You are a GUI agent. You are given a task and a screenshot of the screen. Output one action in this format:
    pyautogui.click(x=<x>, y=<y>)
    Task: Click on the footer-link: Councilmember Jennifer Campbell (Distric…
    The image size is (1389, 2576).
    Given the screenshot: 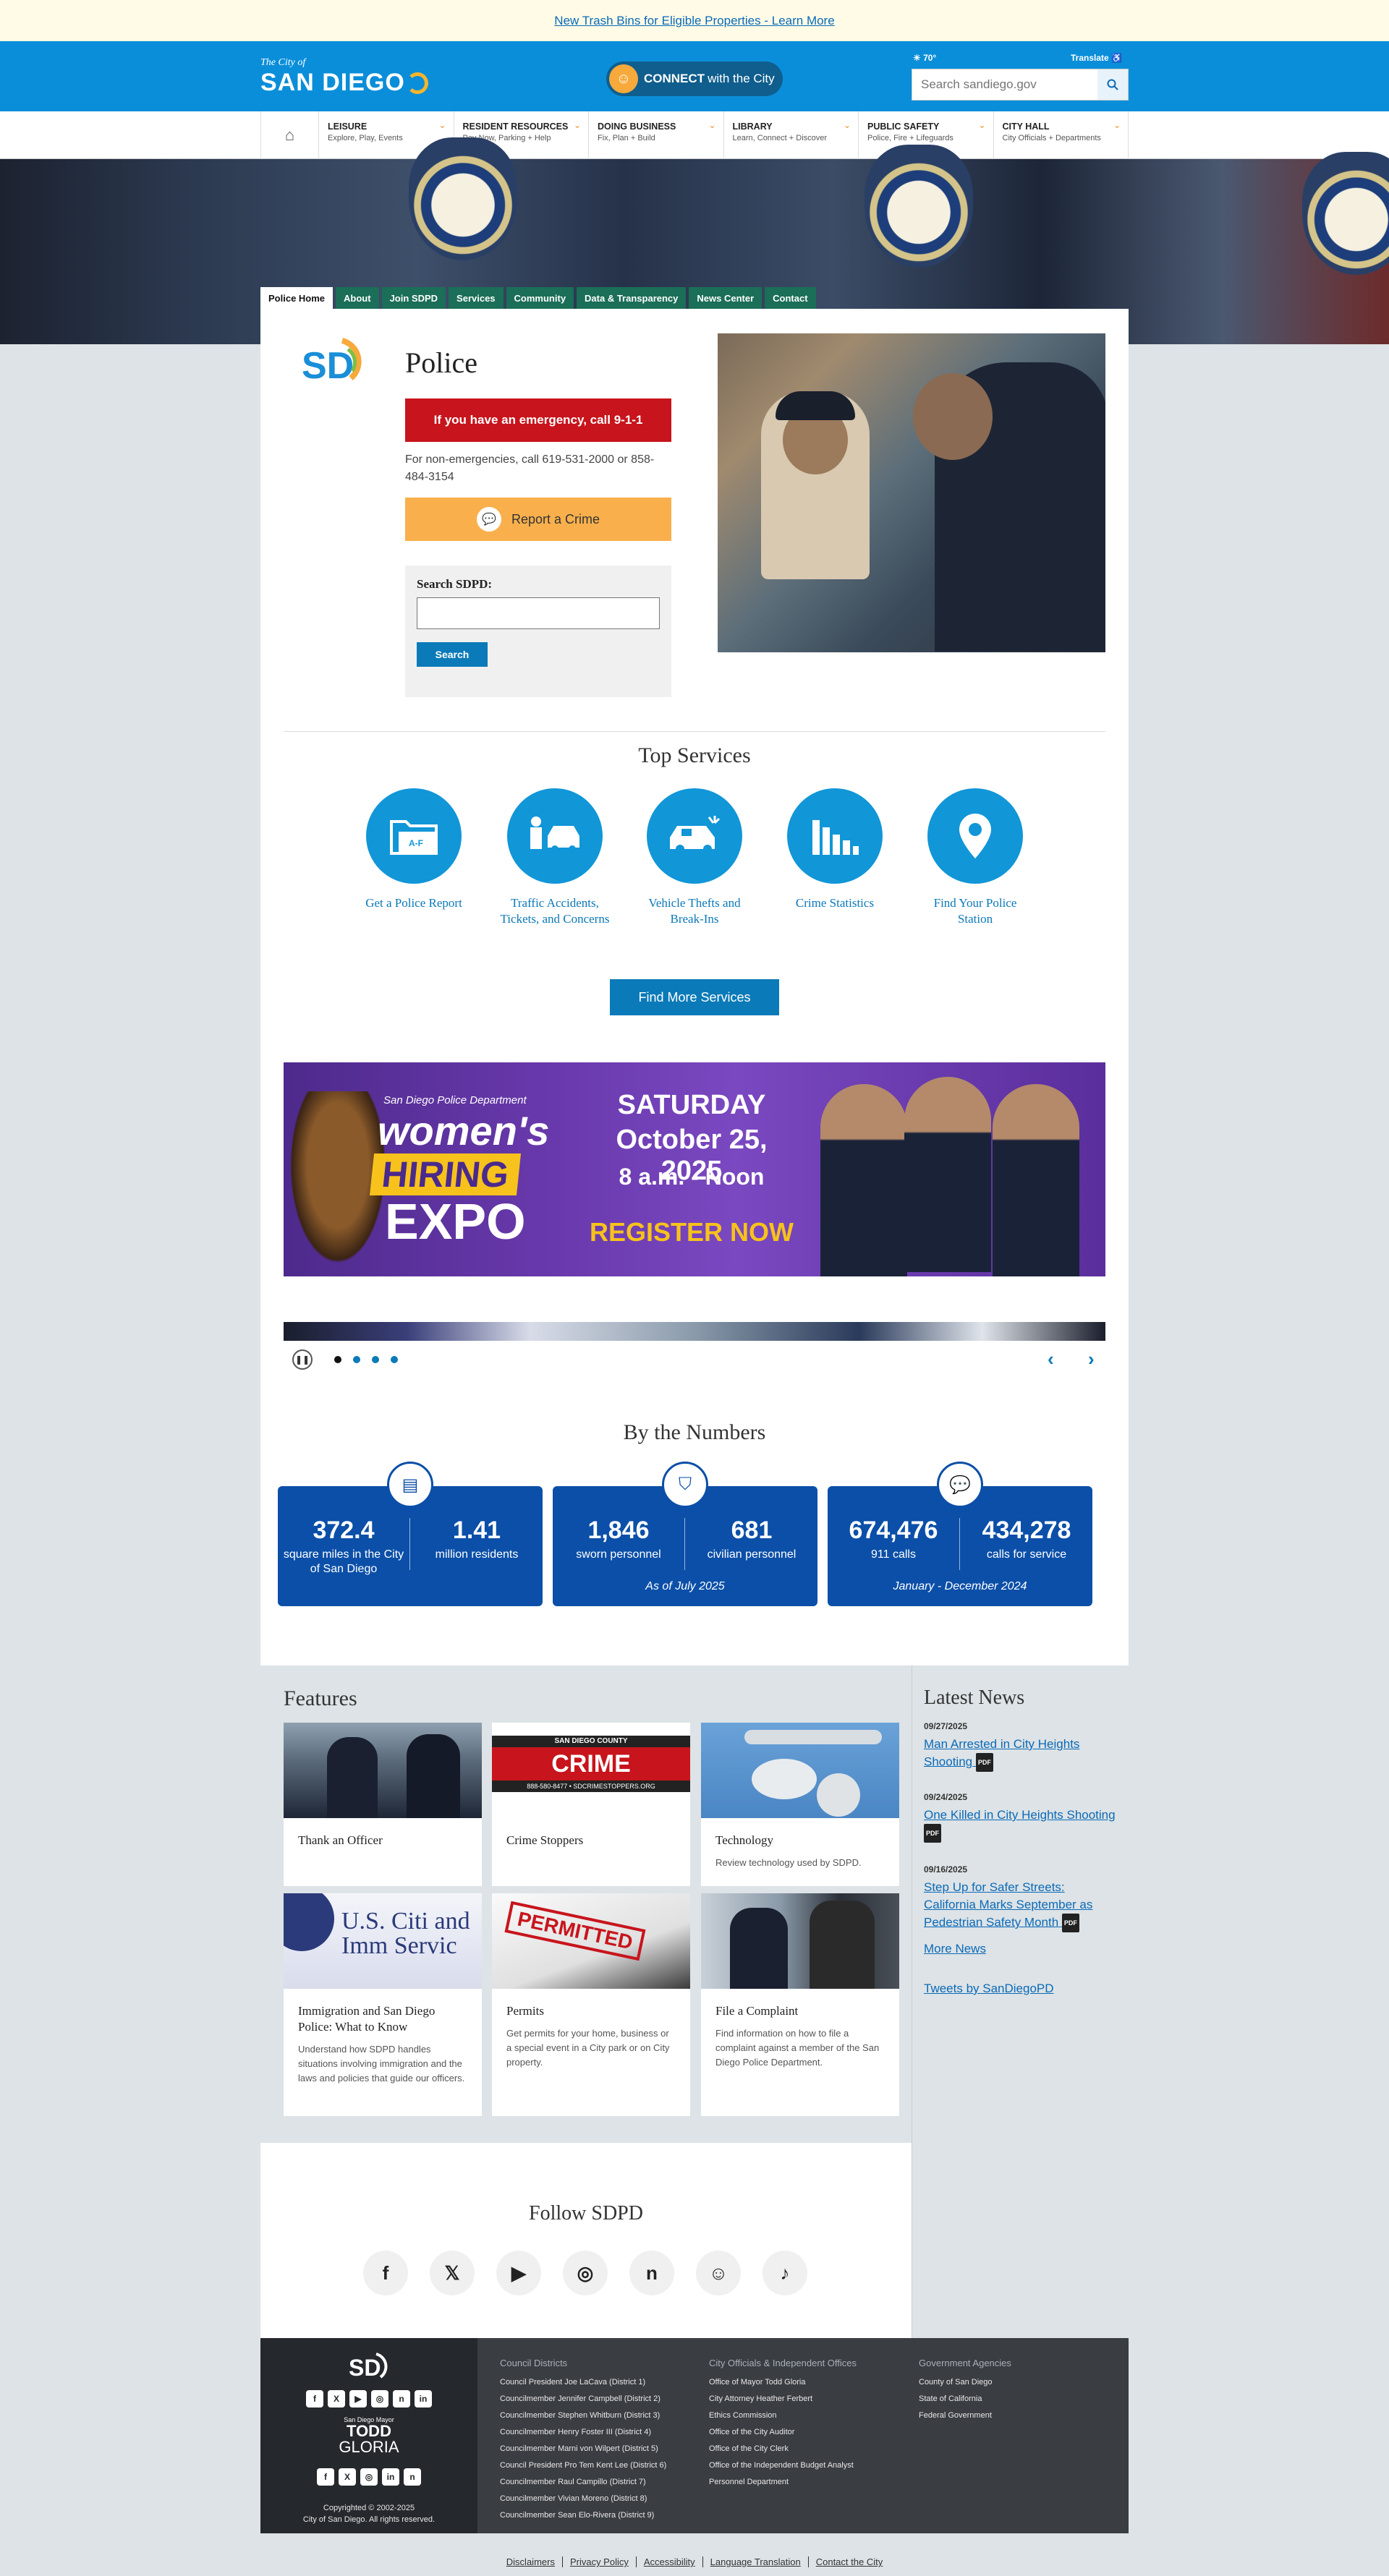 What is the action you would take?
    pyautogui.click(x=583, y=2399)
    